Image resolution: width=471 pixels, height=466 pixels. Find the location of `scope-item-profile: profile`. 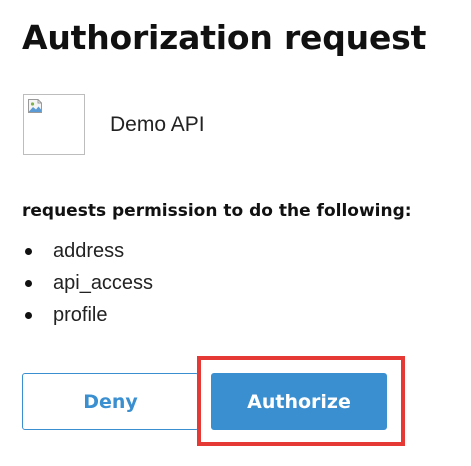

scope-item-profile: profile is located at coordinates (87, 315).